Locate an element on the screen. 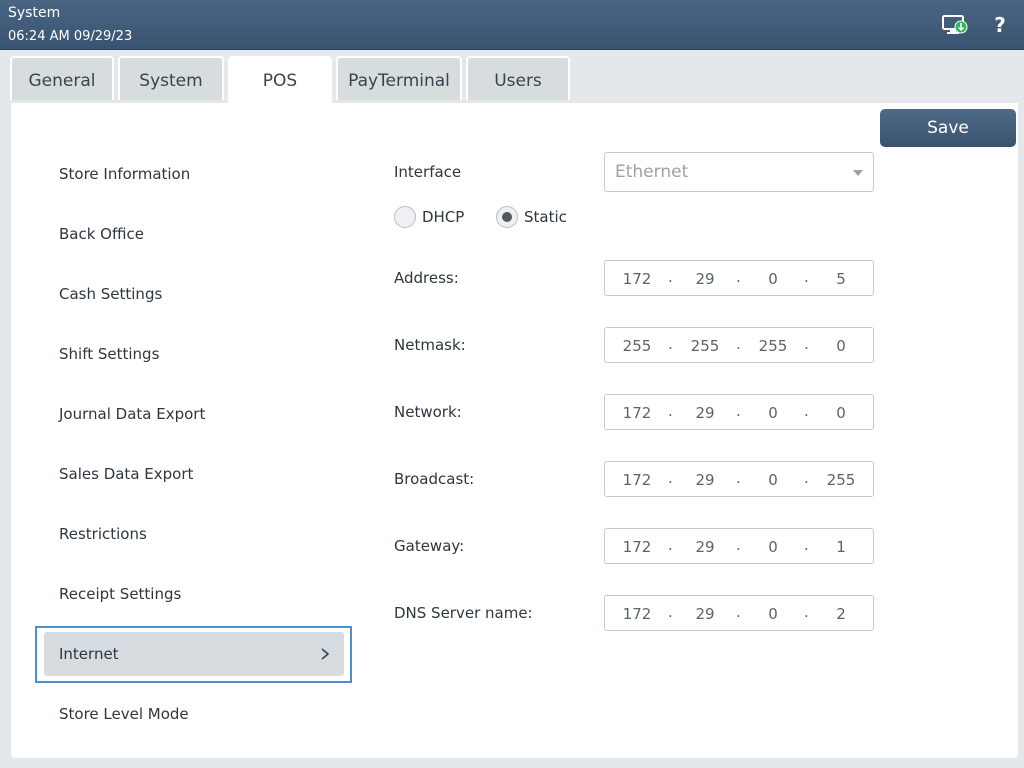 This screenshot has height=768, width=1024. help-icon: ? is located at coordinates (1000, 25).